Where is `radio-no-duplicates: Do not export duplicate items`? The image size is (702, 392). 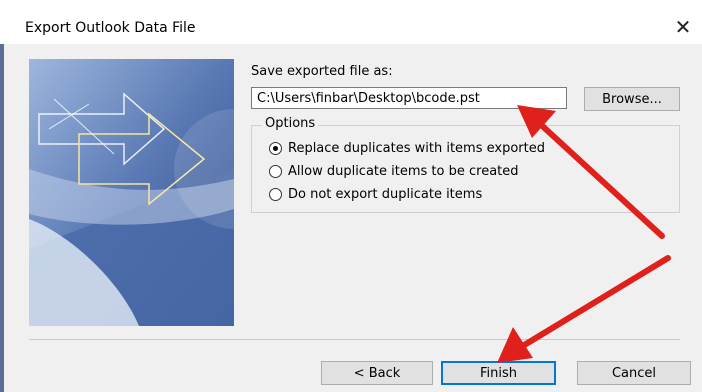
radio-no-duplicates: Do not export duplicate items is located at coordinates (375, 194).